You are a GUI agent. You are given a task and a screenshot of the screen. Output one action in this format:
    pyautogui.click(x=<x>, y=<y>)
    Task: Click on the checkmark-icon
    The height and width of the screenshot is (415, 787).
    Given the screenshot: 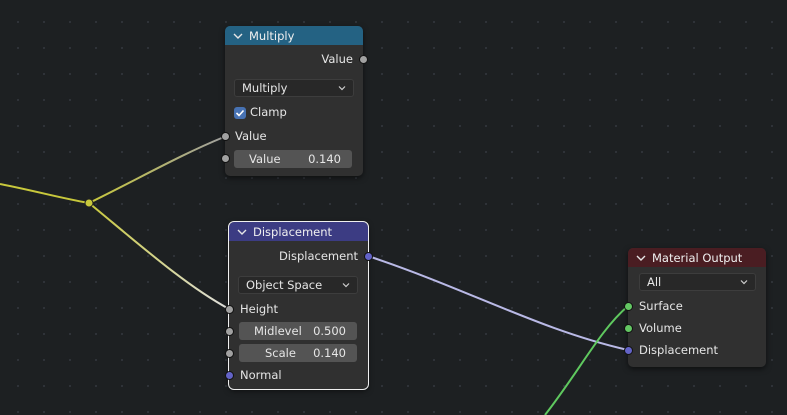 What is the action you would take?
    pyautogui.click(x=240, y=113)
    